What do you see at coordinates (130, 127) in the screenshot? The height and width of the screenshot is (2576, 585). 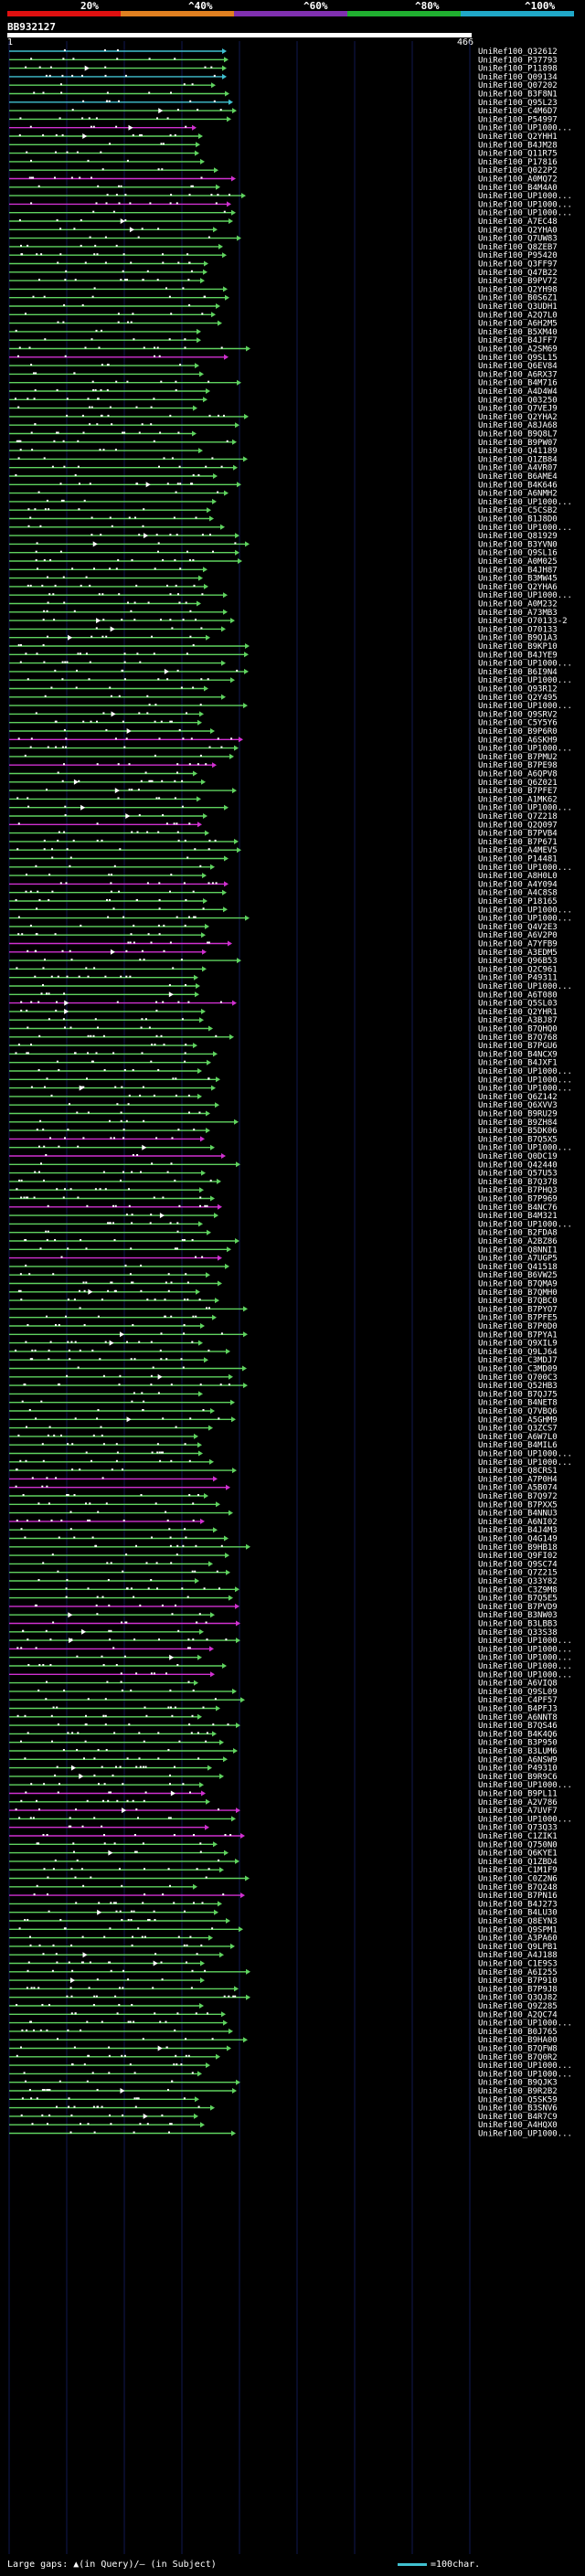 I see `gap-marker-icon` at bounding box center [130, 127].